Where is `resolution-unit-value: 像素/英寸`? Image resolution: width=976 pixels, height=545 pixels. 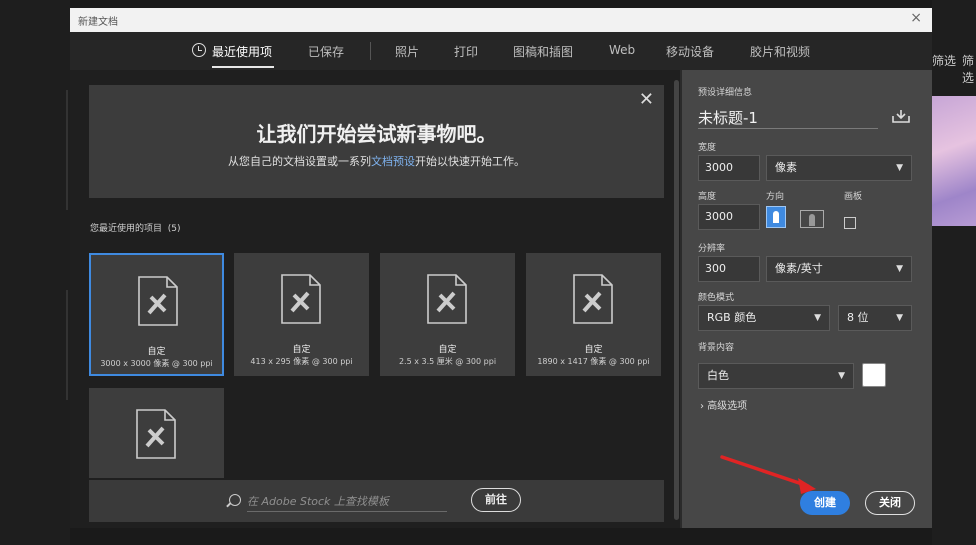 resolution-unit-value: 像素/英寸 is located at coordinates (799, 268).